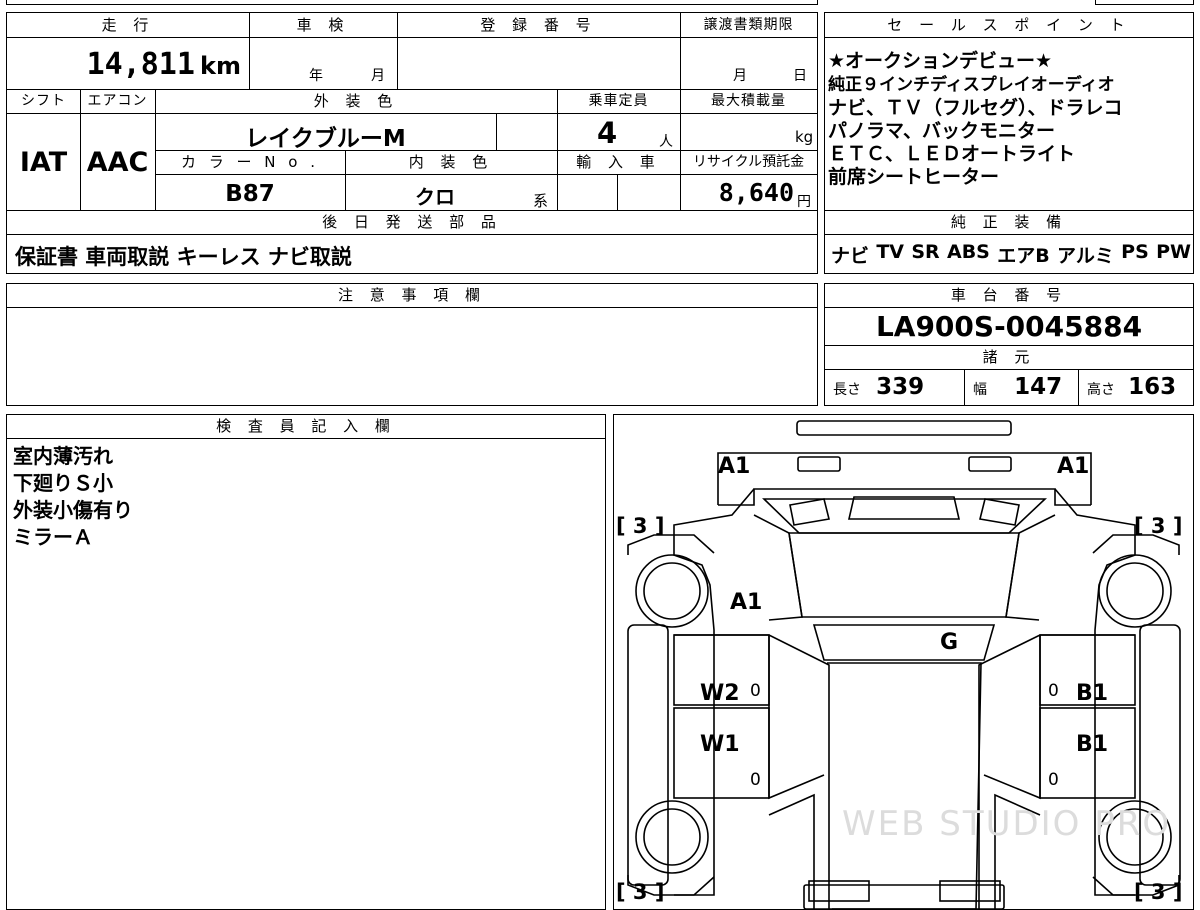  What do you see at coordinates (1006, 824) in the screenshot?
I see `watermark: WEB STUDIO PRO` at bounding box center [1006, 824].